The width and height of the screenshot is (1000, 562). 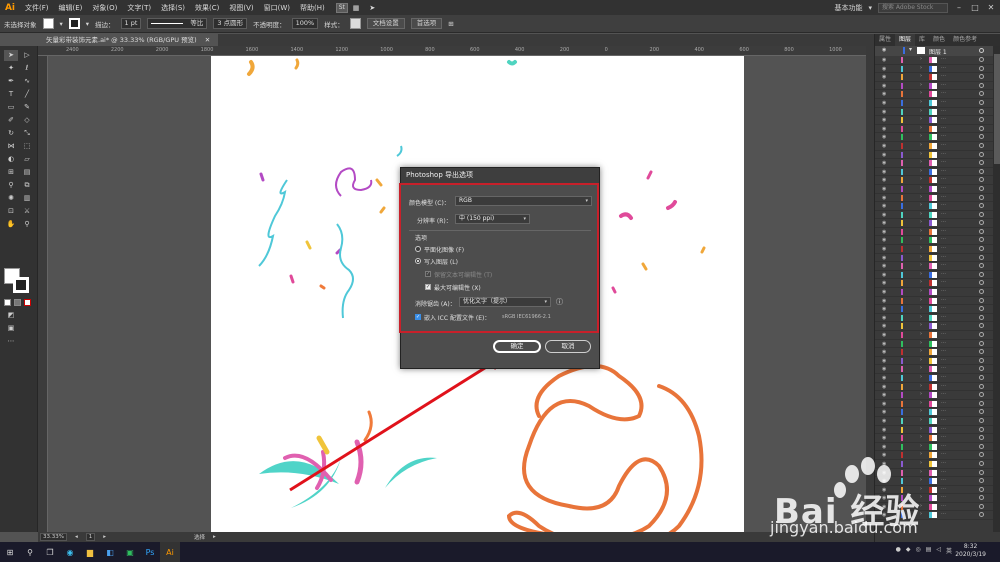 What do you see at coordinates (11, 55) in the screenshot?
I see `selection-tool-icon: ➤` at bounding box center [11, 55].